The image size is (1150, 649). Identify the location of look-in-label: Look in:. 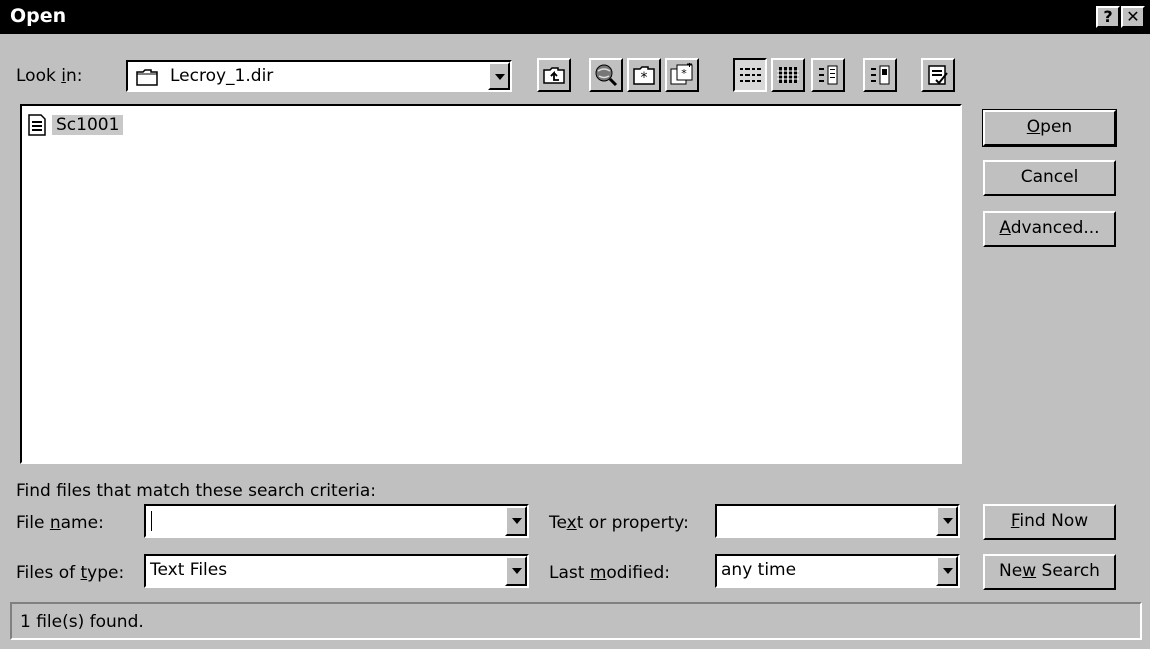
(49, 76).